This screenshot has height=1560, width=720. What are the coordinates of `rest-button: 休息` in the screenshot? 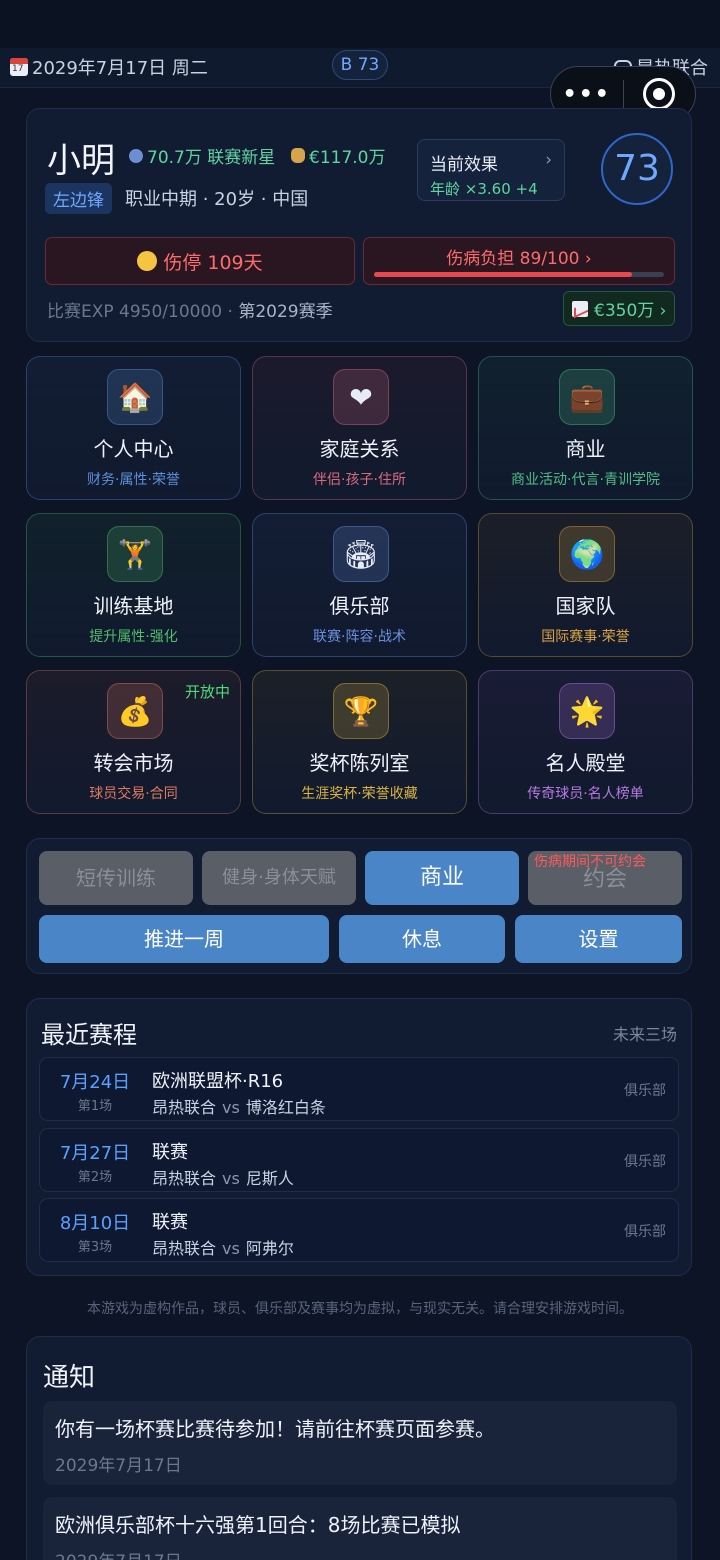 It's located at (422, 939).